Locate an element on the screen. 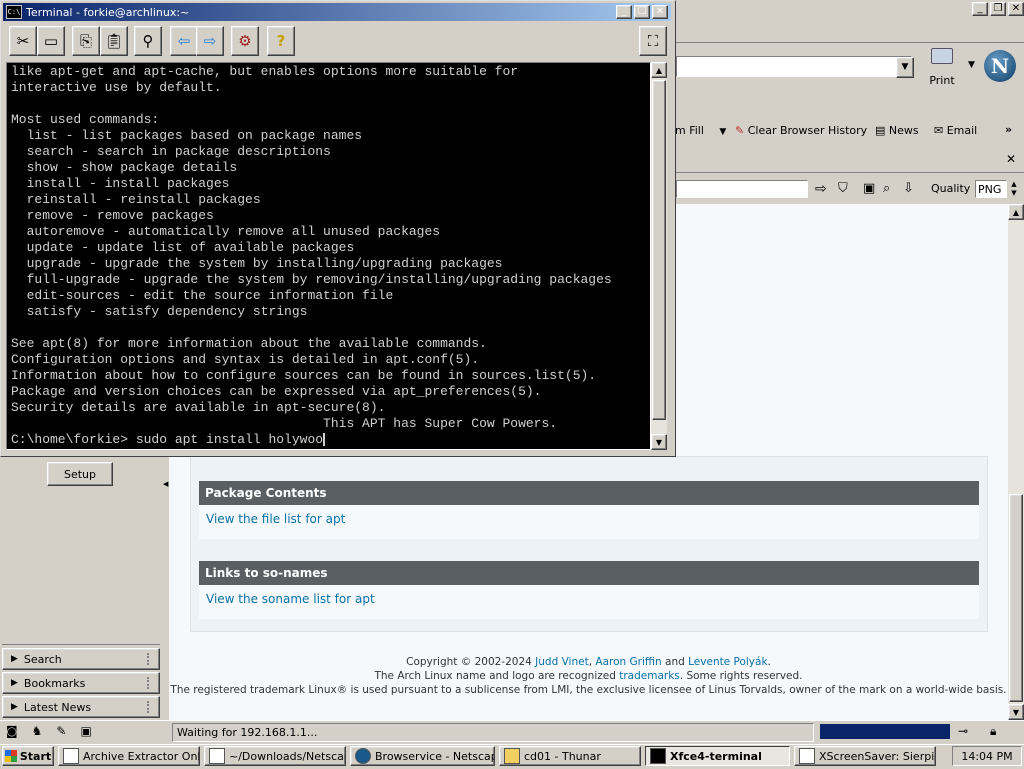 The height and width of the screenshot is (769, 1024). author-link: Judd Vinet is located at coordinates (562, 662).